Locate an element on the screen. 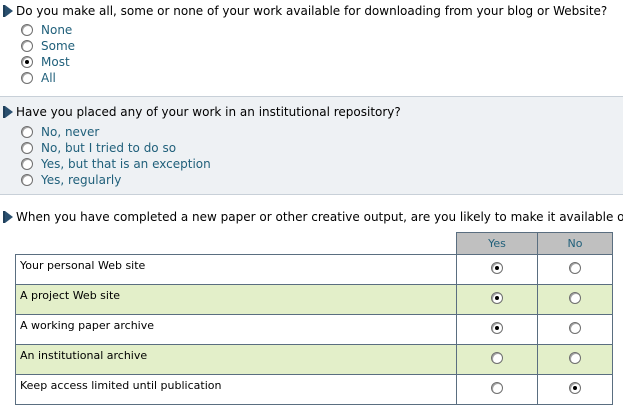 Image resolution: width=623 pixels, height=413 pixels. row-label: Your personal Web site is located at coordinates (236, 269).